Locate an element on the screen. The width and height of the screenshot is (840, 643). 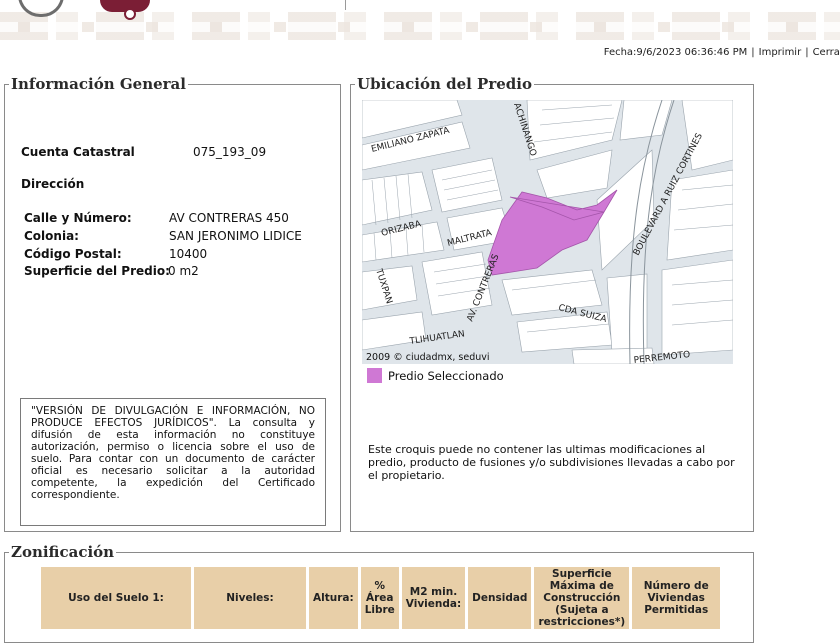
colonia-label: Colonia: is located at coordinates (51, 236).